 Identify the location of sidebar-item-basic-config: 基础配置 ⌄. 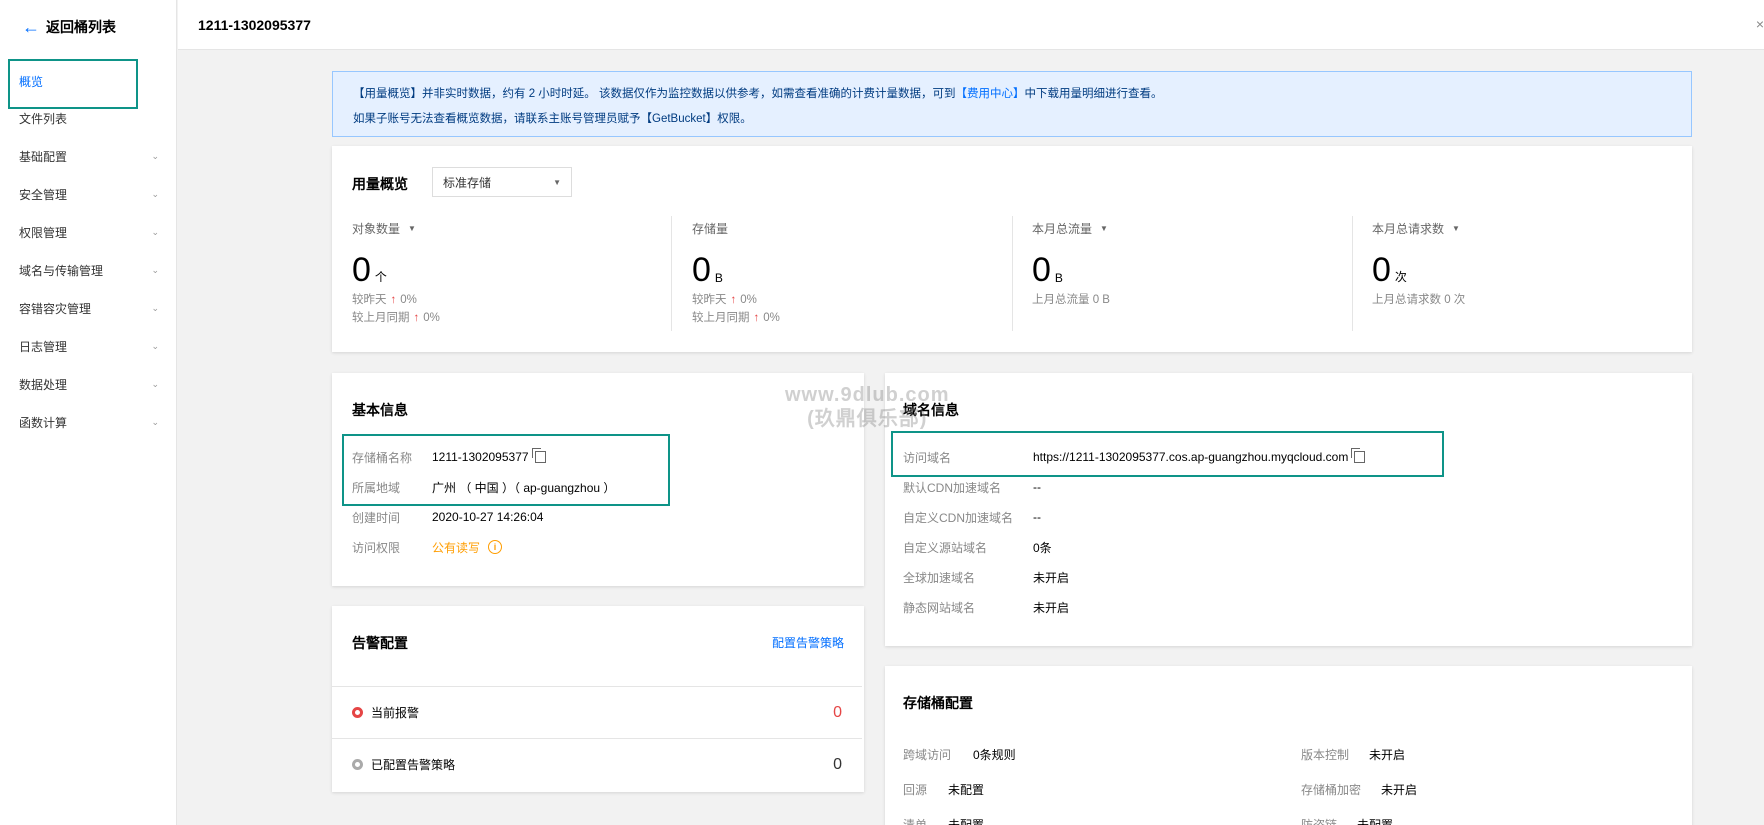
(89, 156).